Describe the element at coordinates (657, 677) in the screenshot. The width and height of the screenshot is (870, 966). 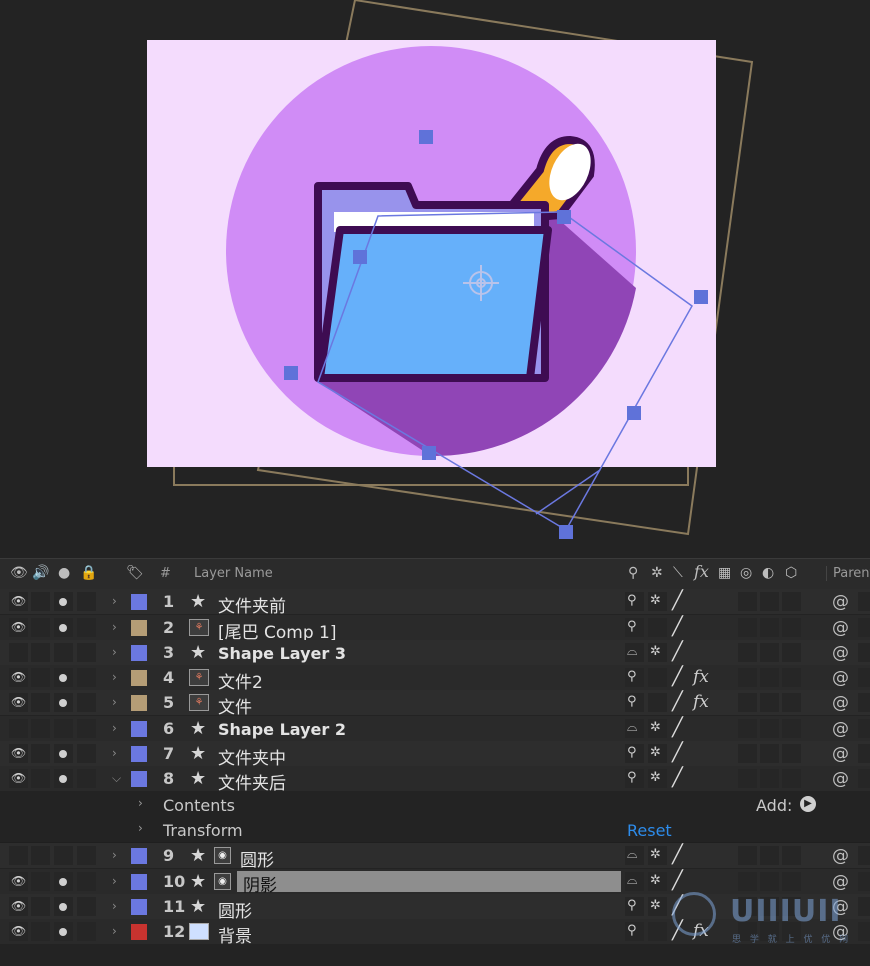
I see `collapse-switch-cell` at that location.